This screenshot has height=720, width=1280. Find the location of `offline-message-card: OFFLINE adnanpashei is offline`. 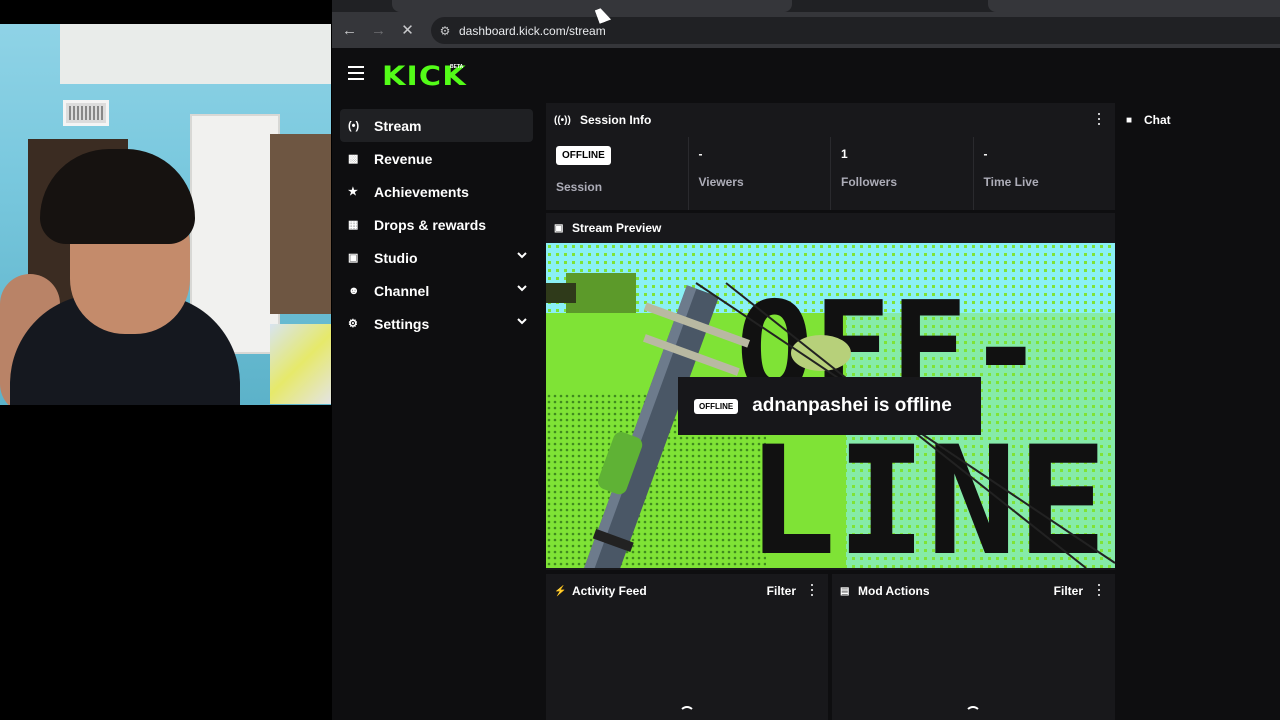

offline-message-card: OFFLINE adnanpashei is offline is located at coordinates (829, 406).